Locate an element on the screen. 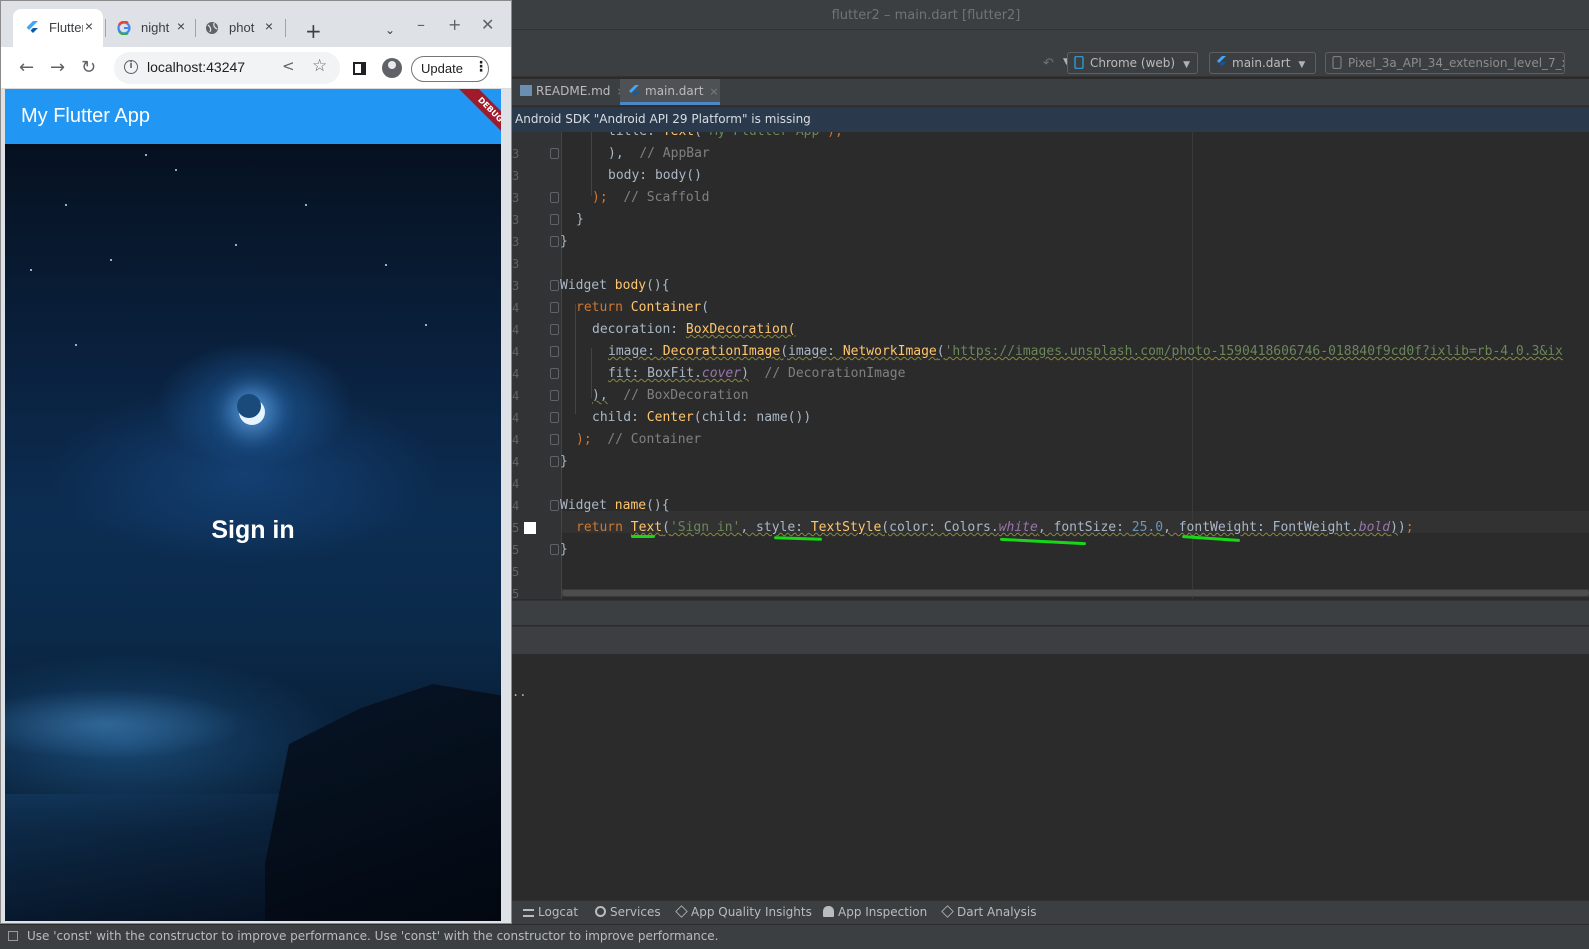 The height and width of the screenshot is (949, 1589). horizontal-scrollbar is located at coordinates (1075, 593).